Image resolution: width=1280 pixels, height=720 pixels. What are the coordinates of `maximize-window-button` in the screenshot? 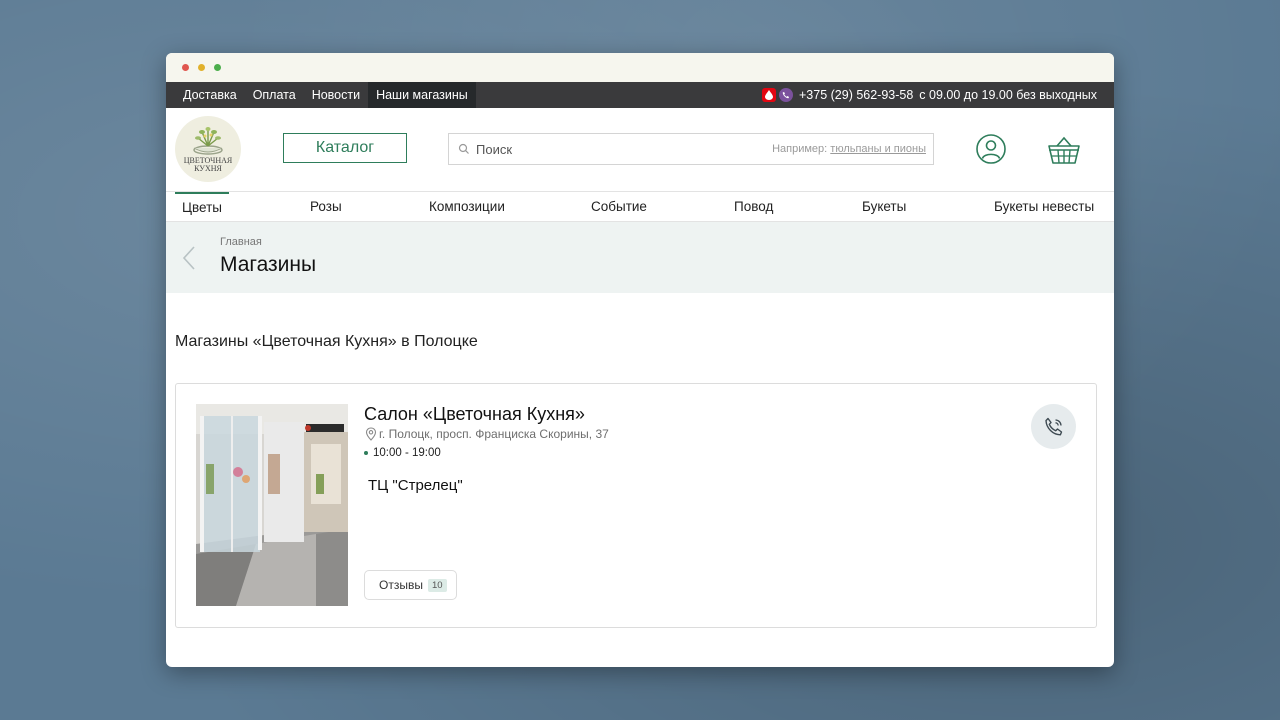 It's located at (217, 67).